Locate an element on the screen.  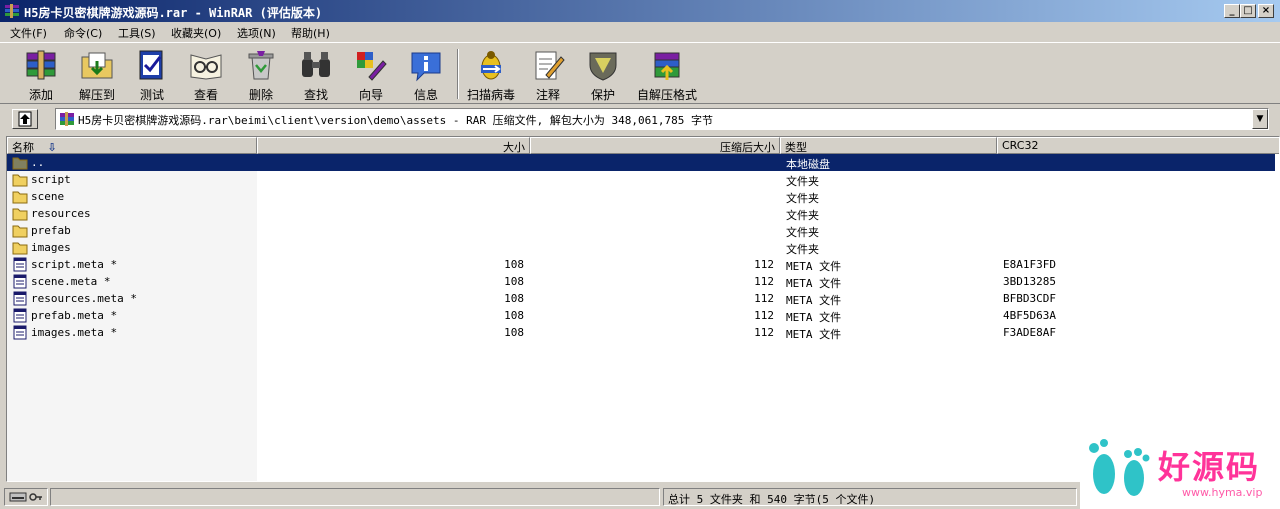
file-name: script is located at coordinates (51, 179).